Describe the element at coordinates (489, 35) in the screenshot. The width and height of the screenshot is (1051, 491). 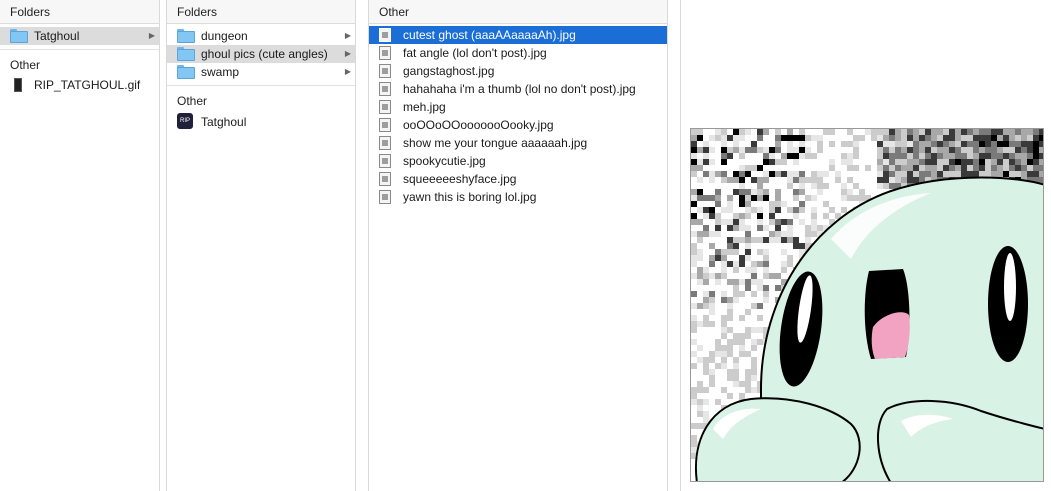
I see `file-label: cutest ghost (aaaAAaaaaAh).jpg` at that location.